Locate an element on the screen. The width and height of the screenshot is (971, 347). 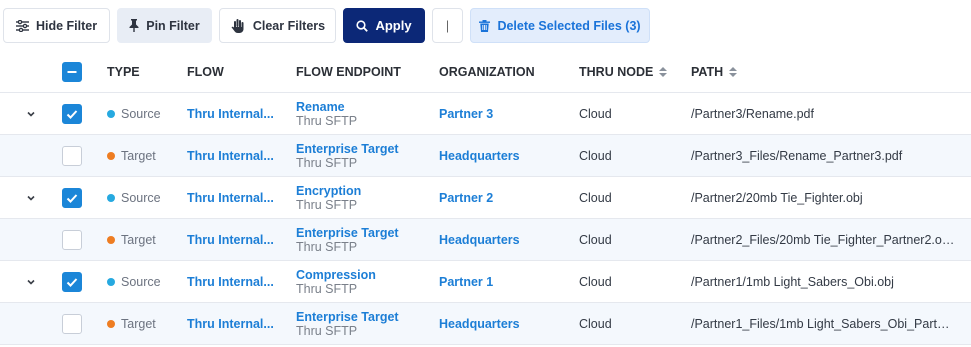
path-value: /Partner3_Files/Rename_Partner3.pdf is located at coordinates (797, 156).